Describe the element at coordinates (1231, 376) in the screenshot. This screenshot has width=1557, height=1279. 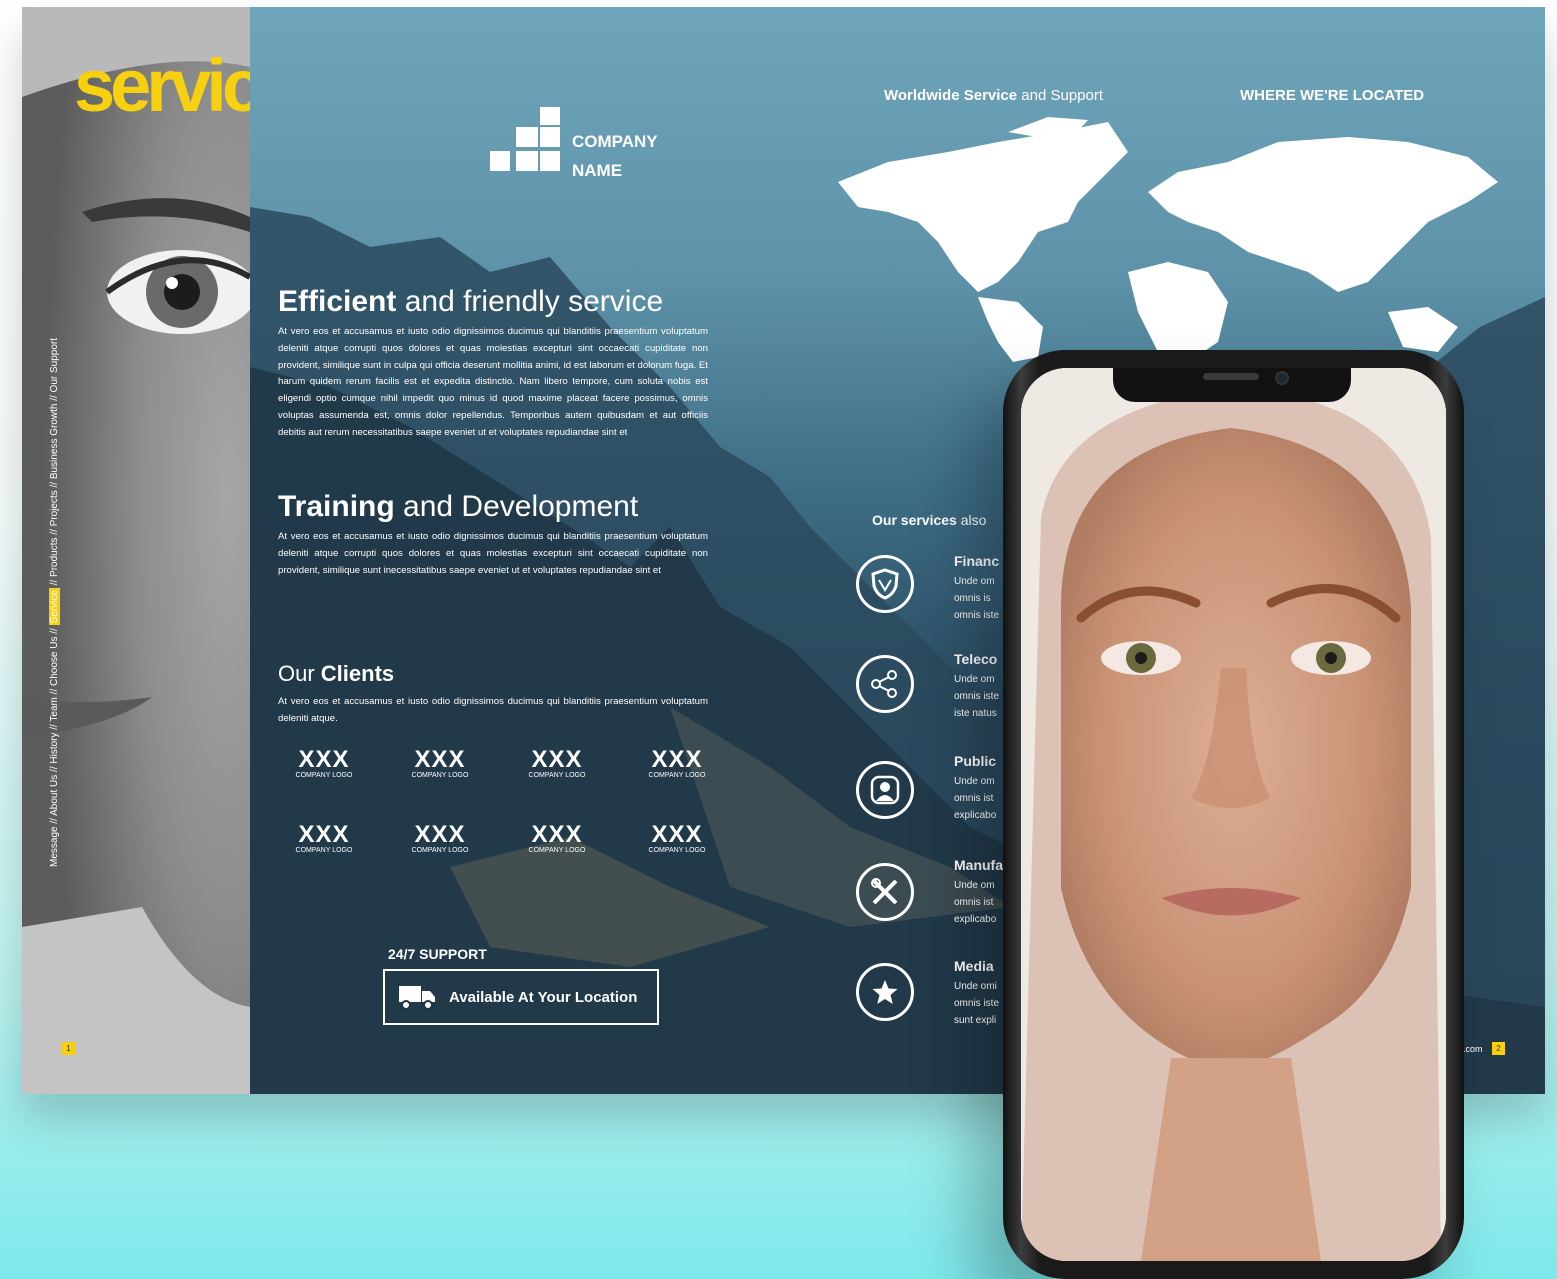
I see `phone-speaker` at that location.